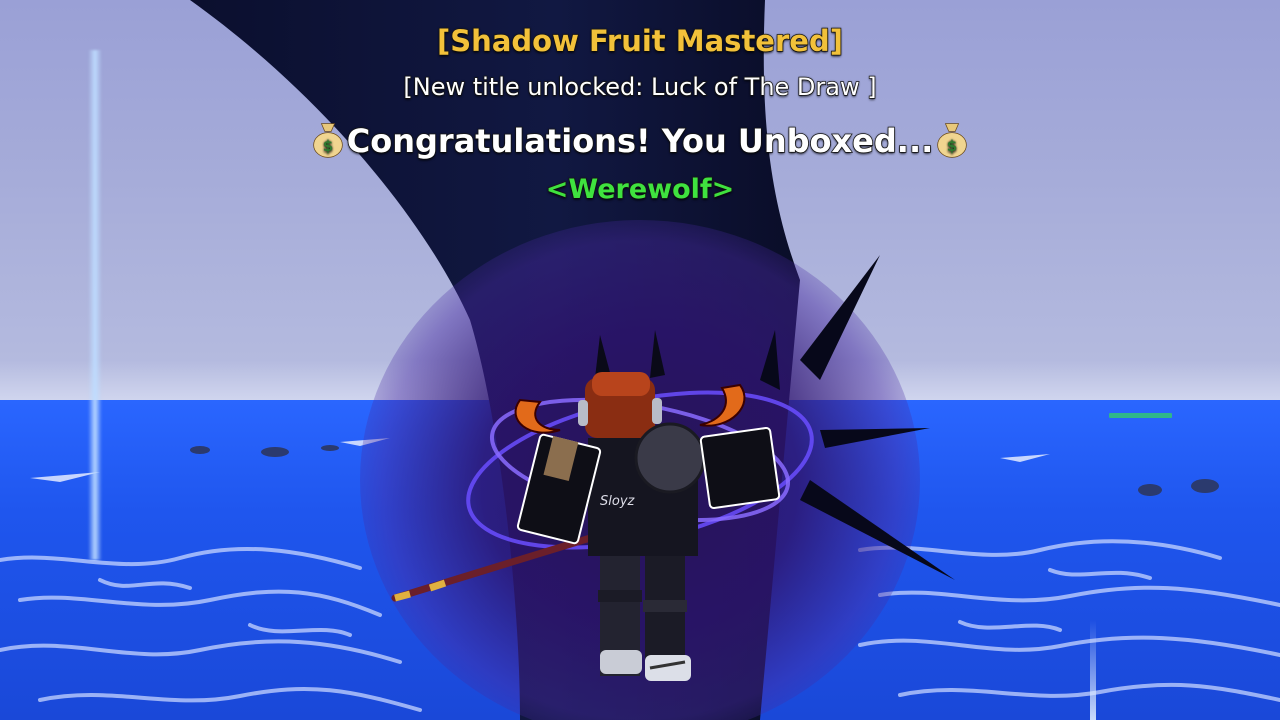 The image size is (1280, 720). I want to click on title-unlocked-notification: [New title unlocked: Luck of The Draw ], so click(640, 87).